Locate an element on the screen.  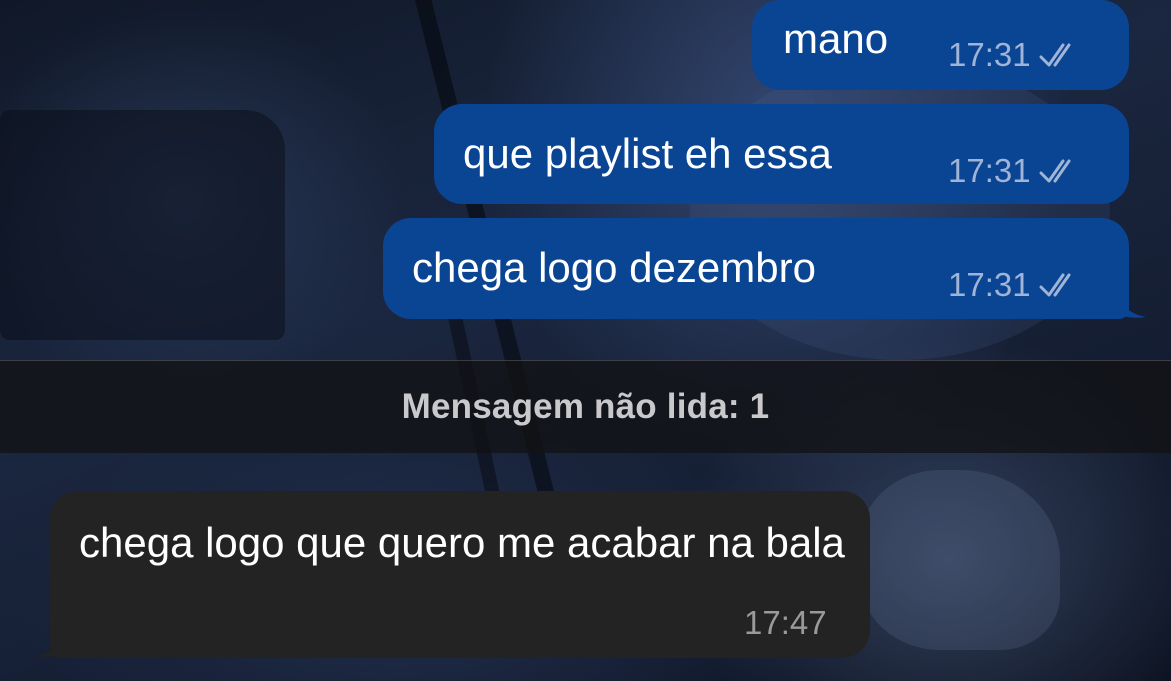
message-text: que playlist eh essa is located at coordinates (647, 153).